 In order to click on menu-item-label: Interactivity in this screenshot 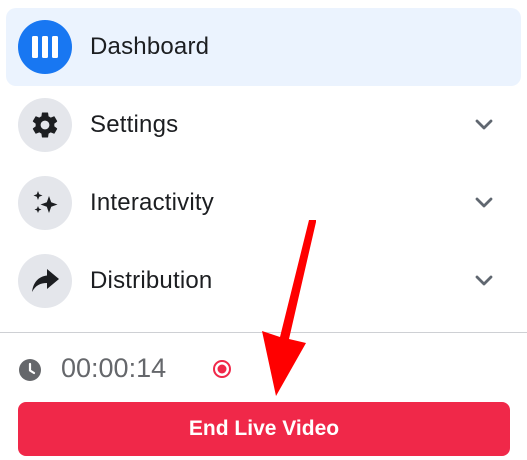, I will do `click(152, 202)`.